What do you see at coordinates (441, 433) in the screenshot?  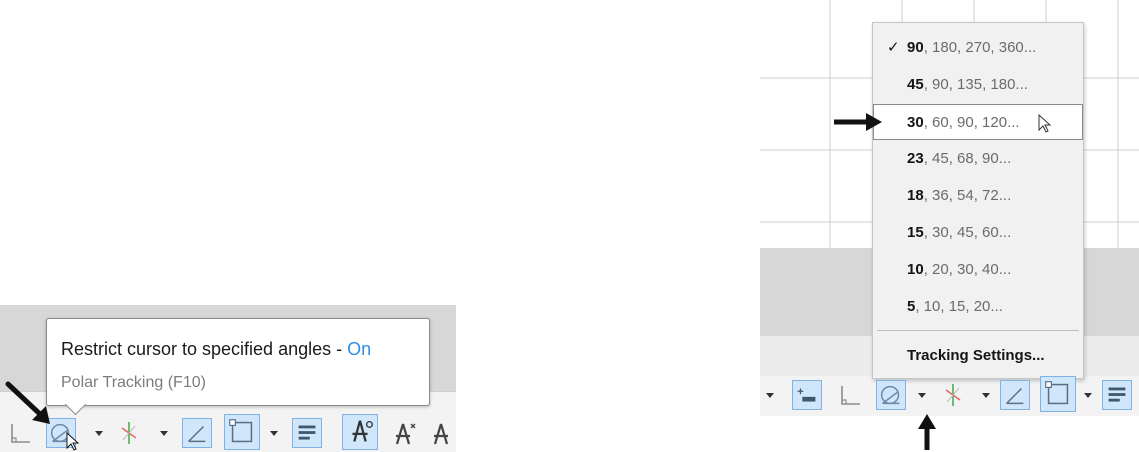 I see `annotation-visibility-icon` at bounding box center [441, 433].